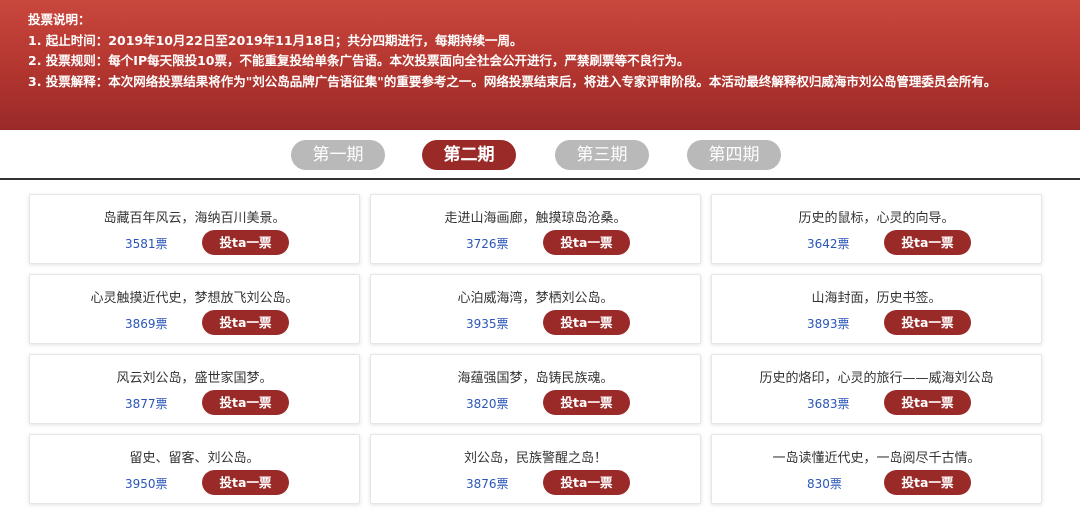  I want to click on slogan-text: 心泊威海湾，梦栖刘公岛。, so click(535, 298).